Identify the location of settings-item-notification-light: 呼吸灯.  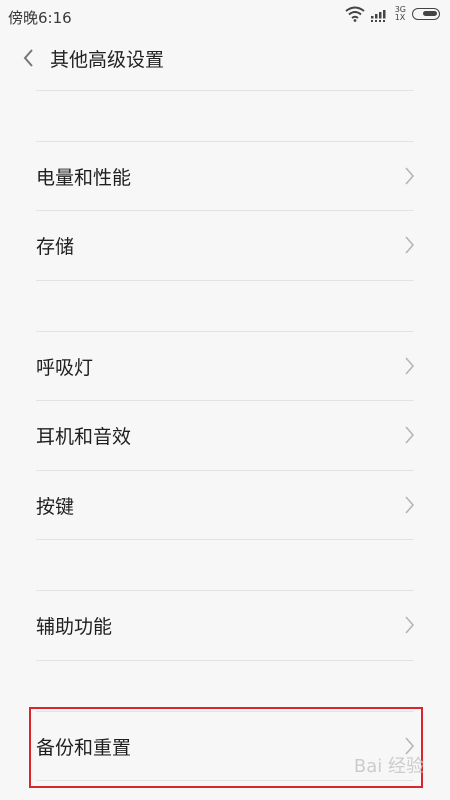
(225, 366).